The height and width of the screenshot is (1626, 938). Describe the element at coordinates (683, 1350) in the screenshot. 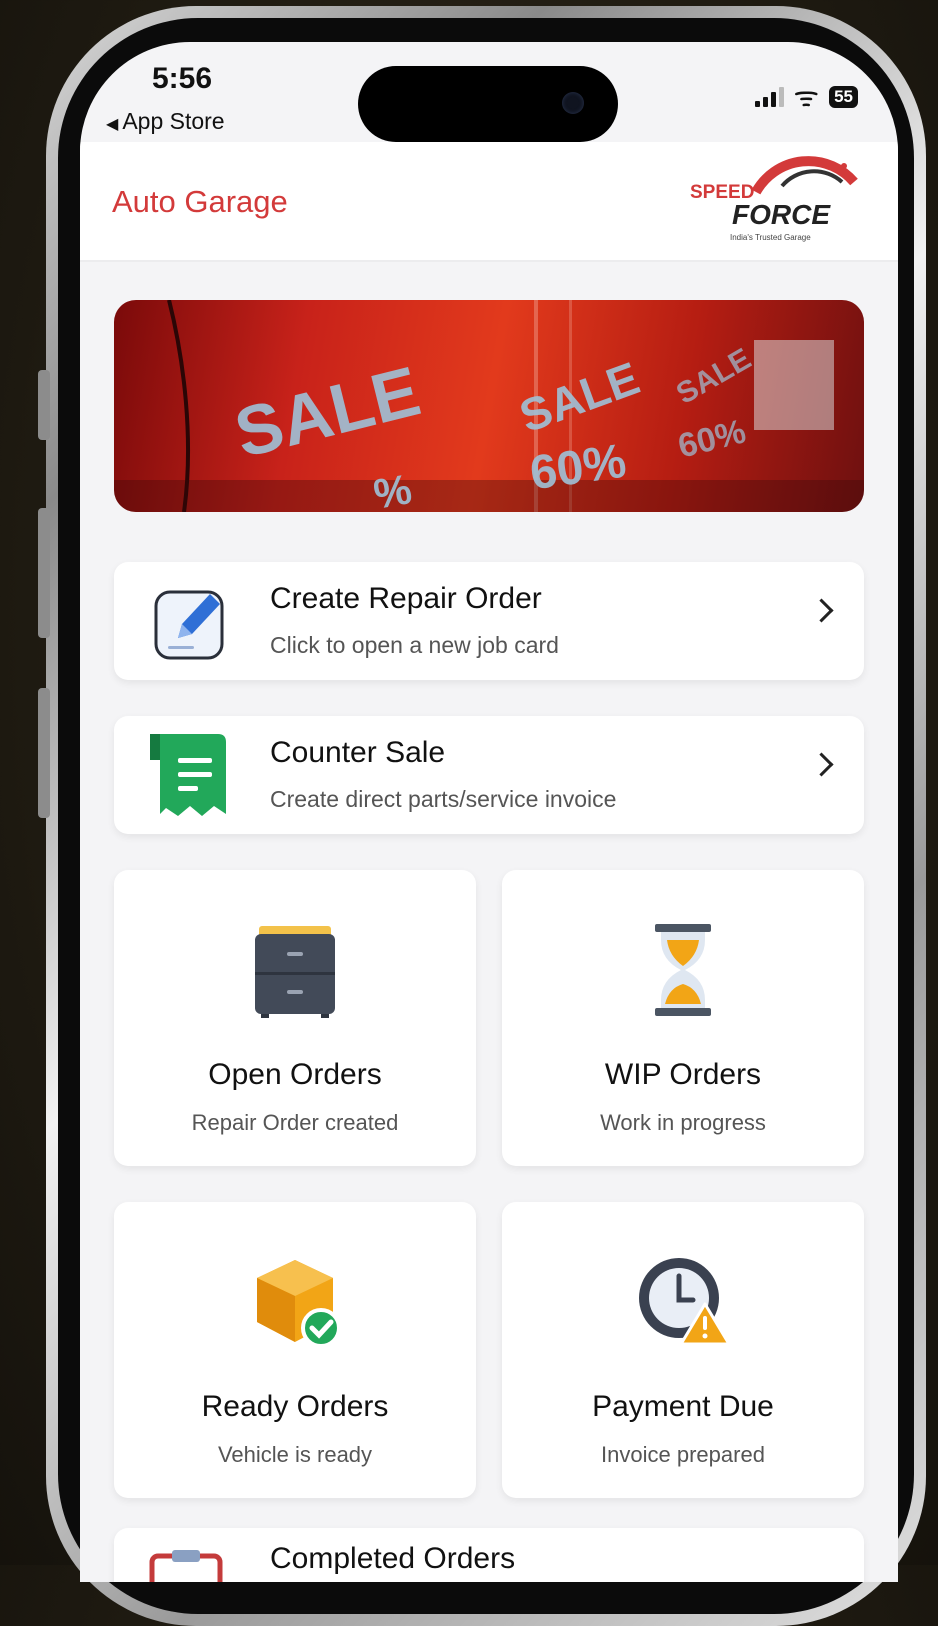

I see `payment-due-tile: Payment Due Invoice prepared` at that location.